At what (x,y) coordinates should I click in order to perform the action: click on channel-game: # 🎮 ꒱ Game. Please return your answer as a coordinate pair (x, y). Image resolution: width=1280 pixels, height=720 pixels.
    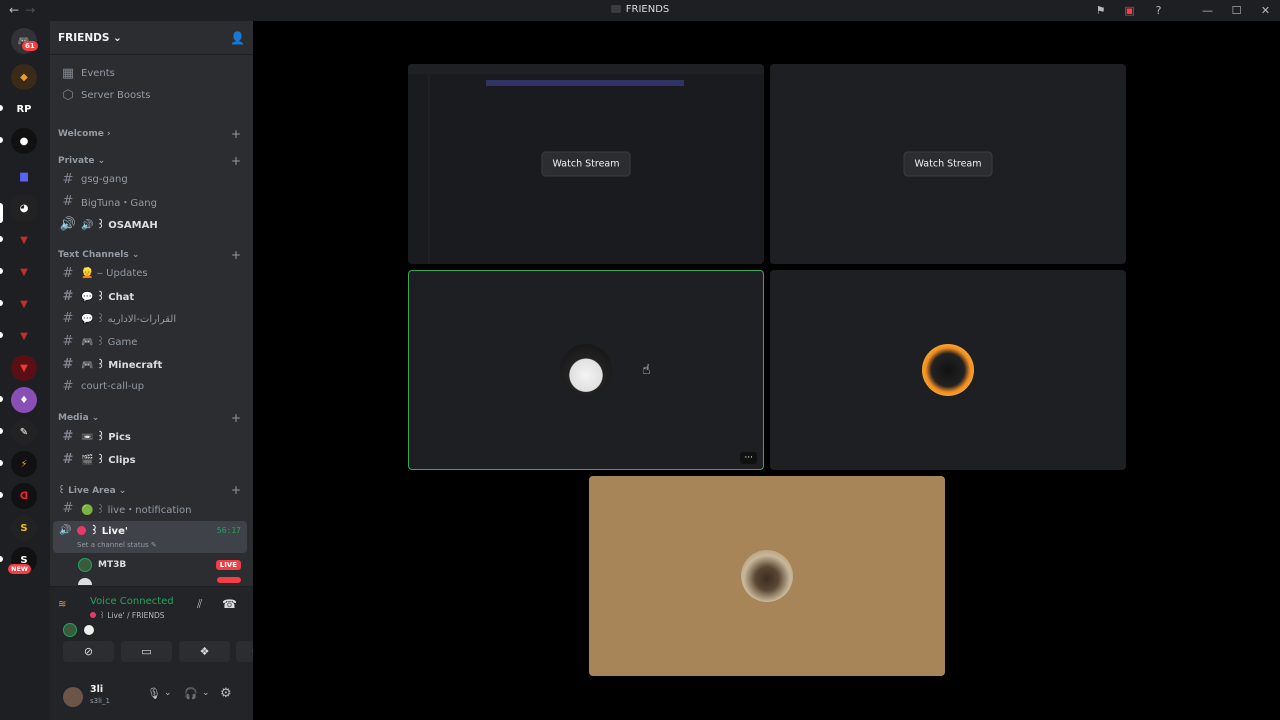
    Looking at the image, I should click on (150, 341).